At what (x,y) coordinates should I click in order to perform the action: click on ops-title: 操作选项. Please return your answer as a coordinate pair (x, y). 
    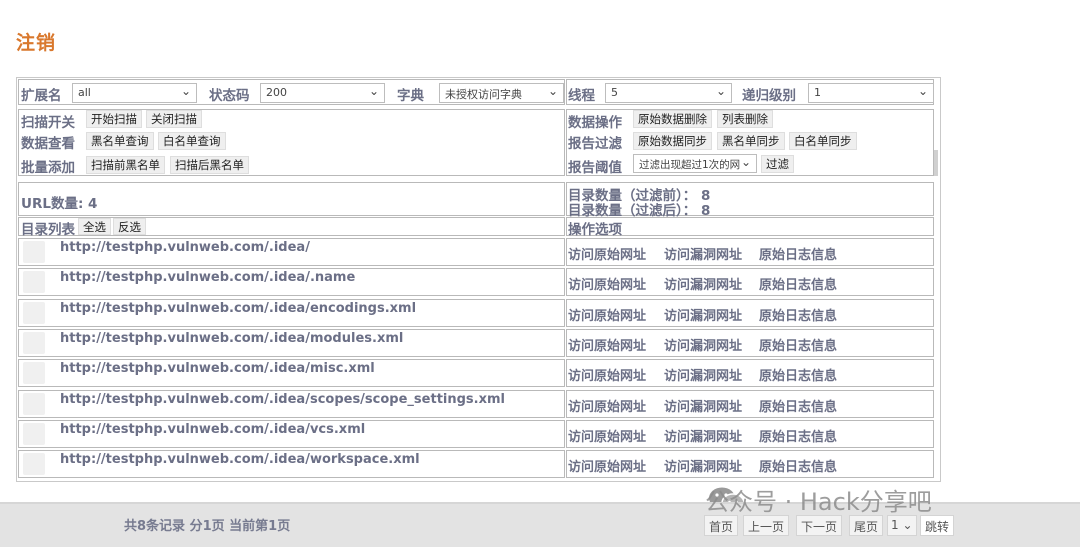
    Looking at the image, I should click on (595, 230).